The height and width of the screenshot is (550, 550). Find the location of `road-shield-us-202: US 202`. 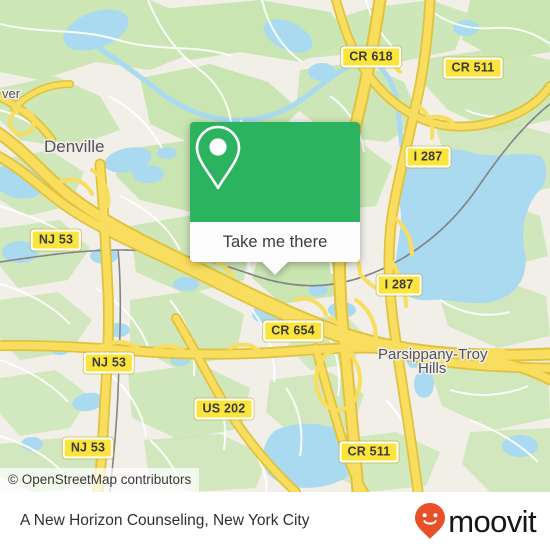

road-shield-us-202: US 202 is located at coordinates (224, 409).